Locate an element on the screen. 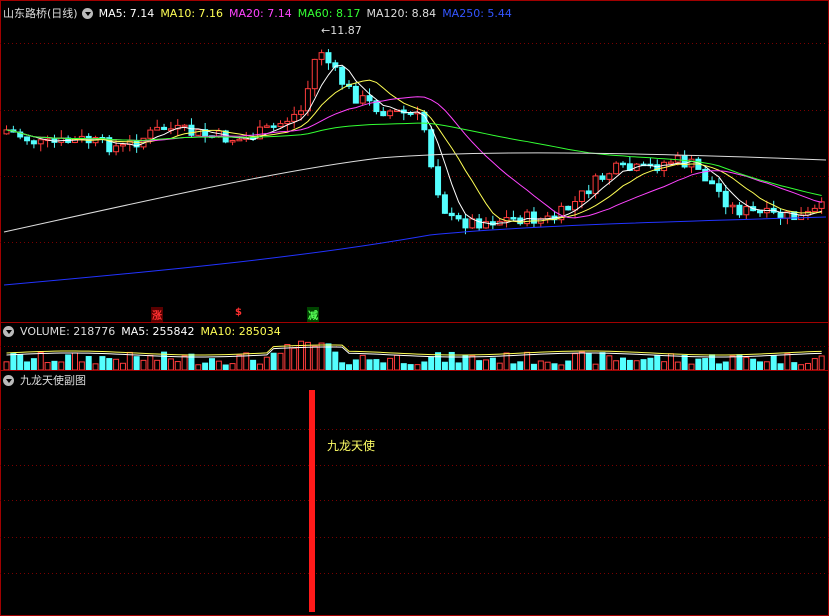 The height and width of the screenshot is (616, 829). volume-label: VOLUME: 218776 is located at coordinates (68, 331).